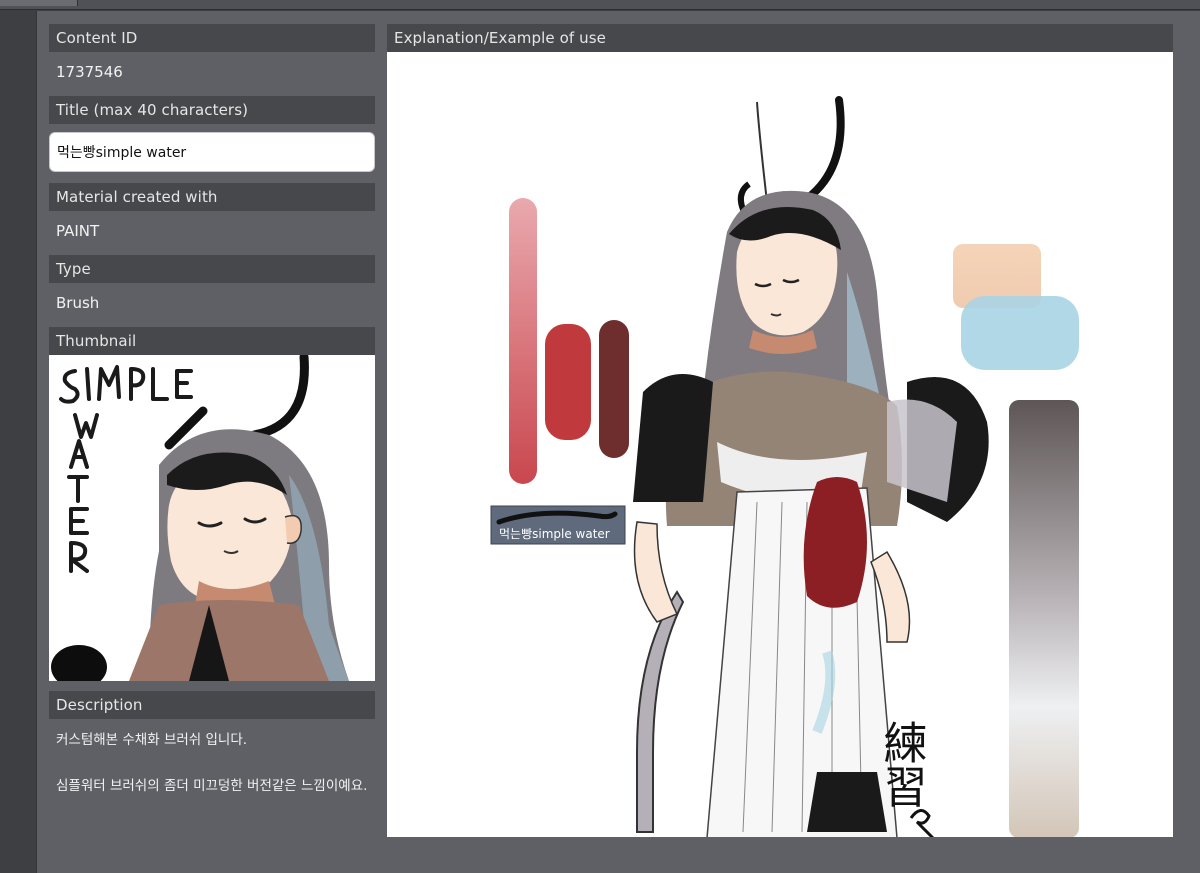  What do you see at coordinates (901, 764) in the screenshot?
I see `calligraphy-glyph: 練習` at bounding box center [901, 764].